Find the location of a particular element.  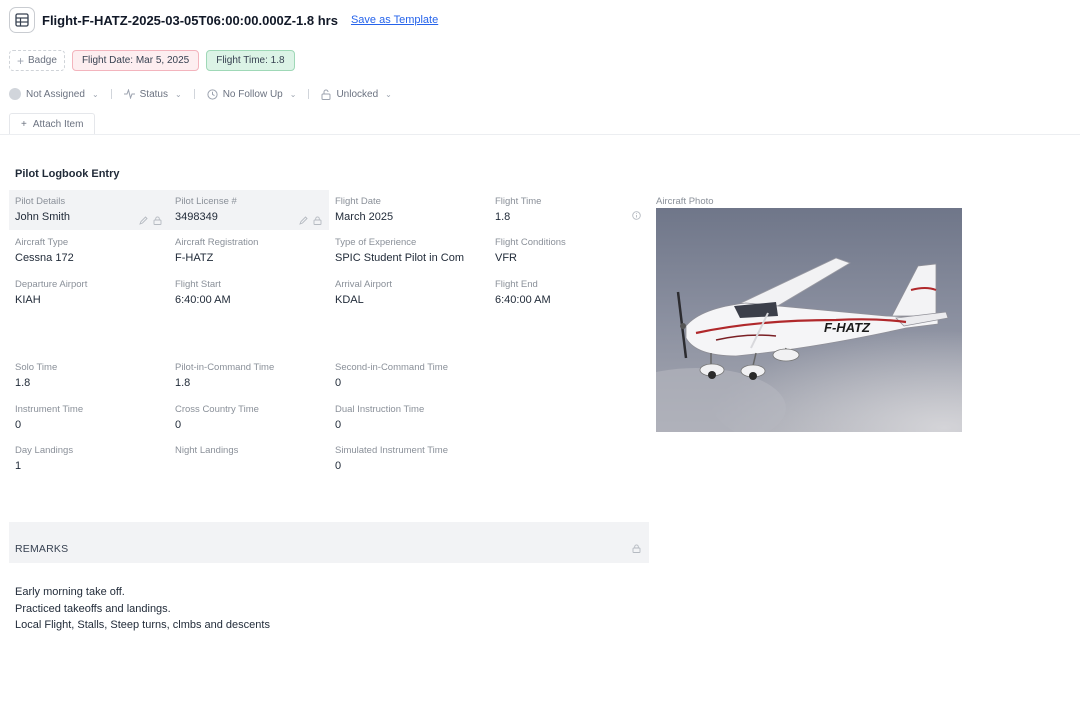

field-label: Cross Country Time is located at coordinates (217, 409).